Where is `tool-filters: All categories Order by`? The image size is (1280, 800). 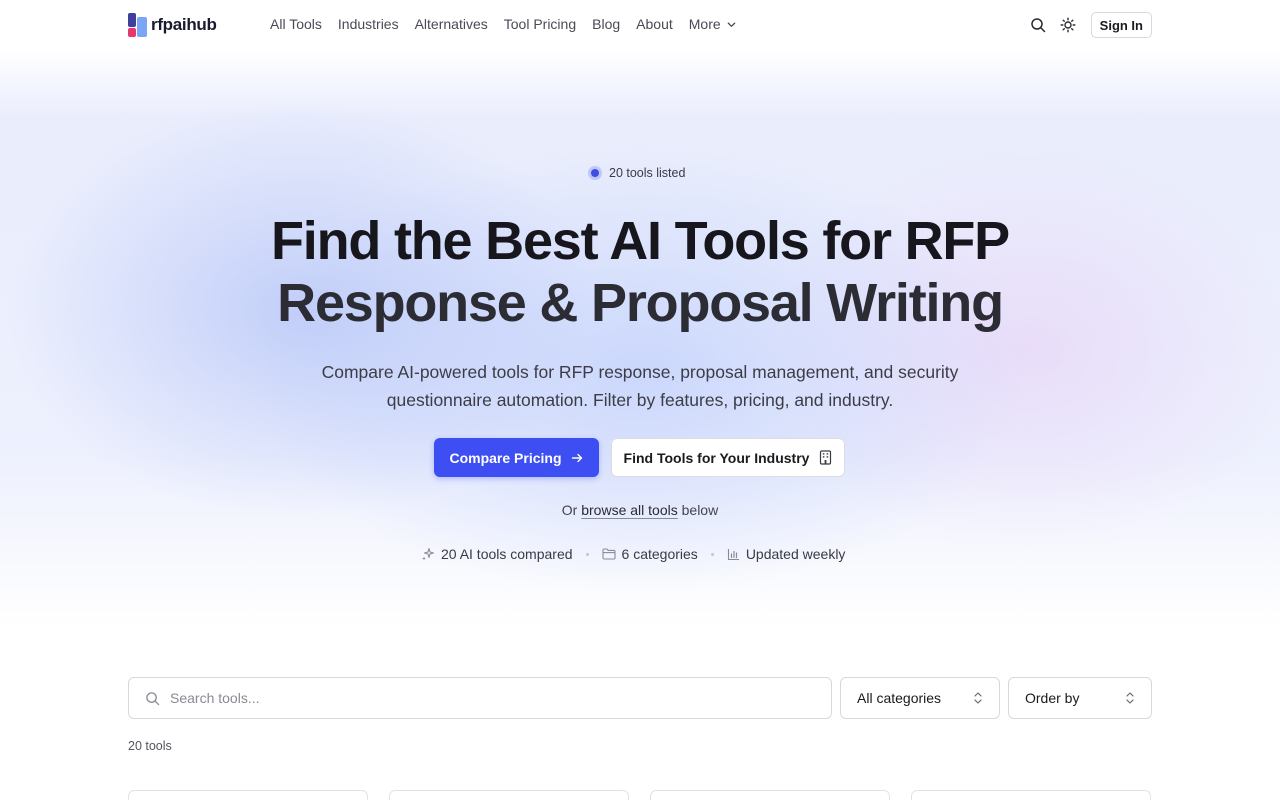
tool-filters: All categories Order by is located at coordinates (640, 698).